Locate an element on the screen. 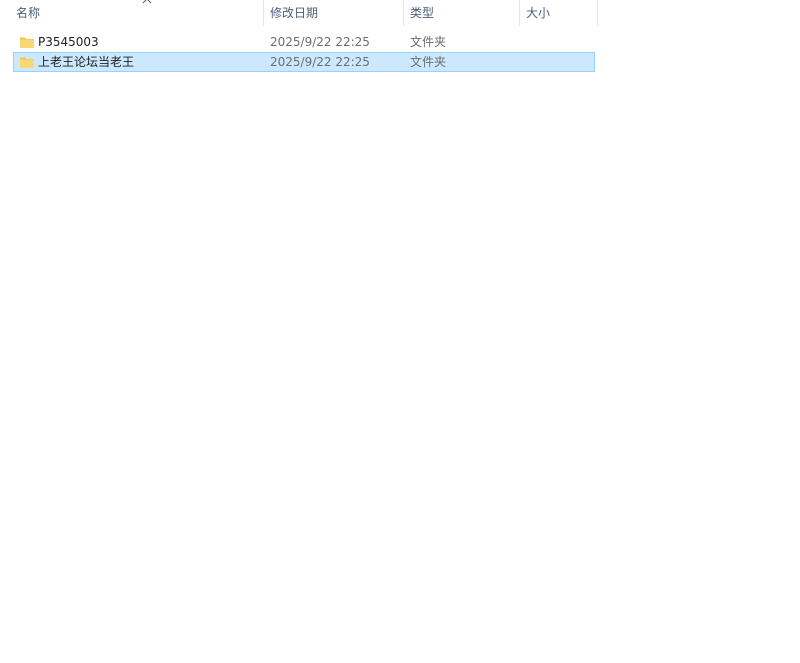 The width and height of the screenshot is (800, 663). file-row: P3545003 2025/9/22 22:25 文件夹 is located at coordinates (304, 42).